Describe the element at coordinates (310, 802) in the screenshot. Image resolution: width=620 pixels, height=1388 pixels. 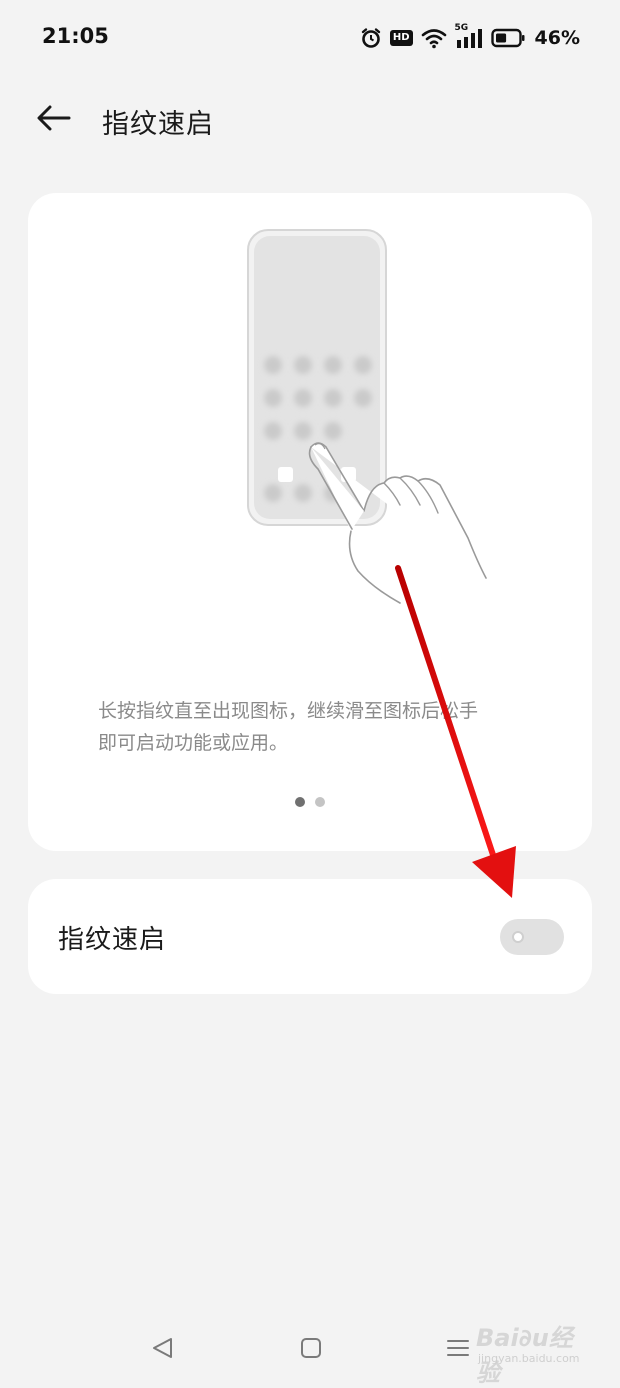
I see `page-indicator` at that location.